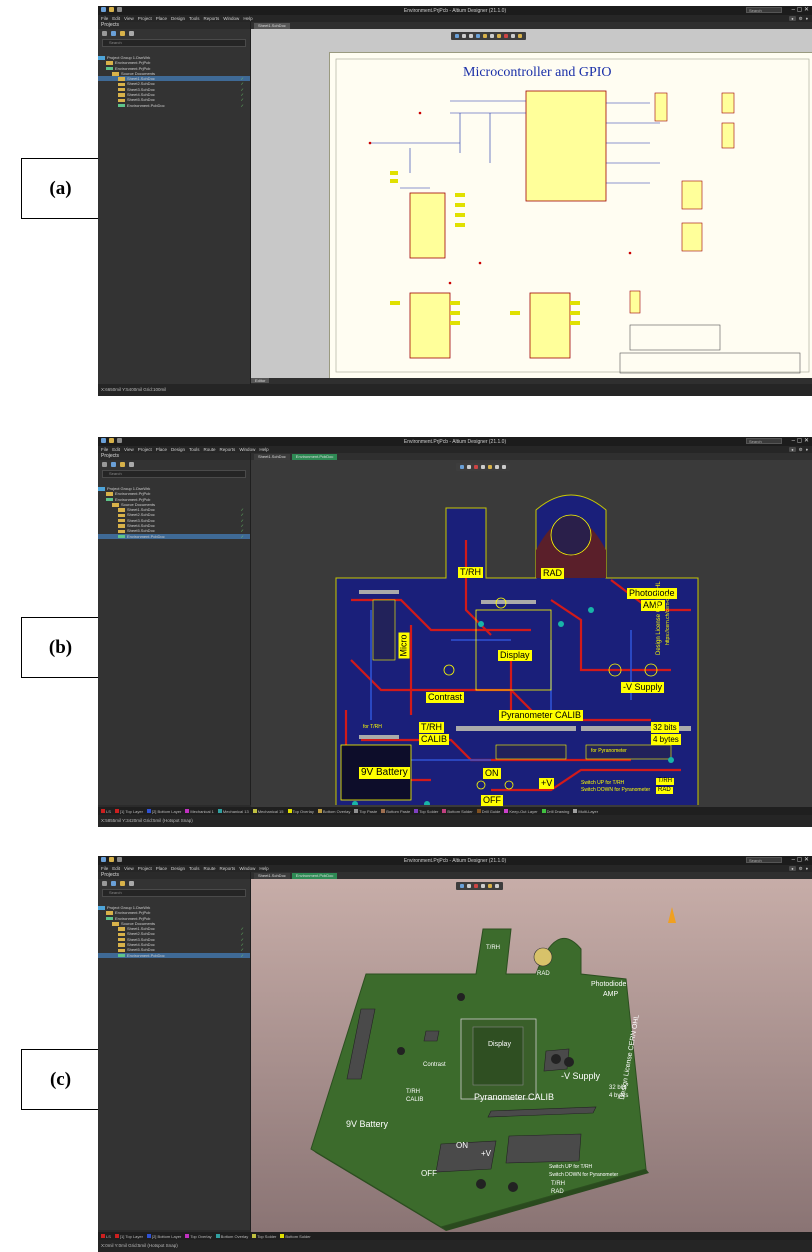 This screenshot has height=1252, width=812. I want to click on text-icon, so click(520, 36).